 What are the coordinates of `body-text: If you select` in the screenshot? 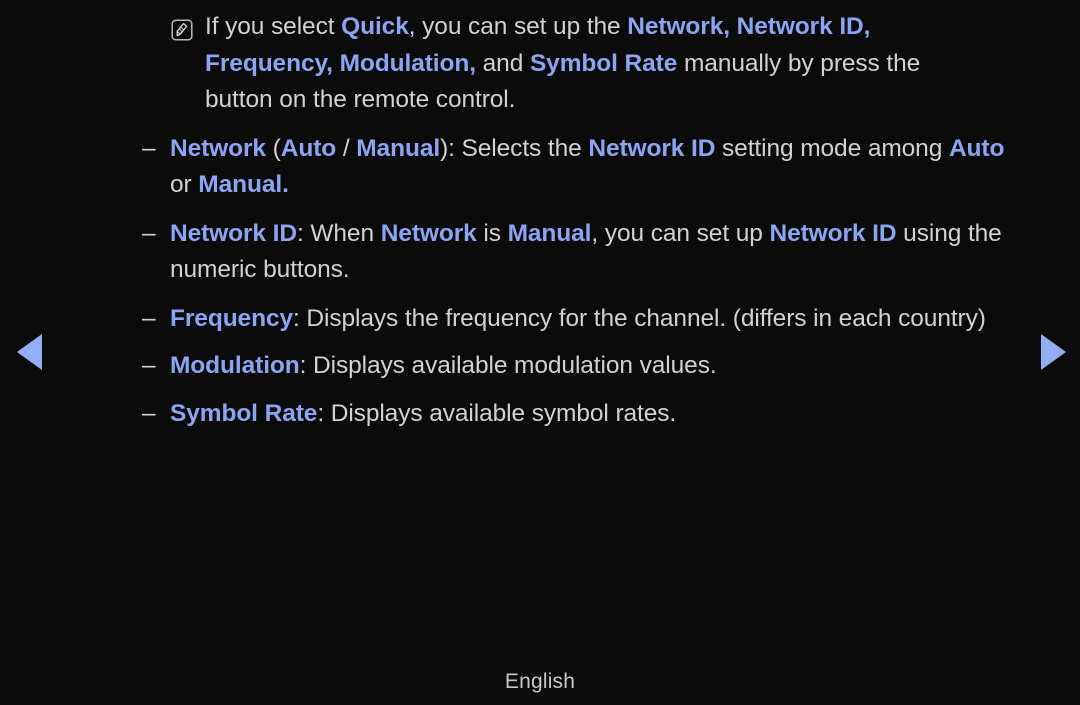 It's located at (273, 26).